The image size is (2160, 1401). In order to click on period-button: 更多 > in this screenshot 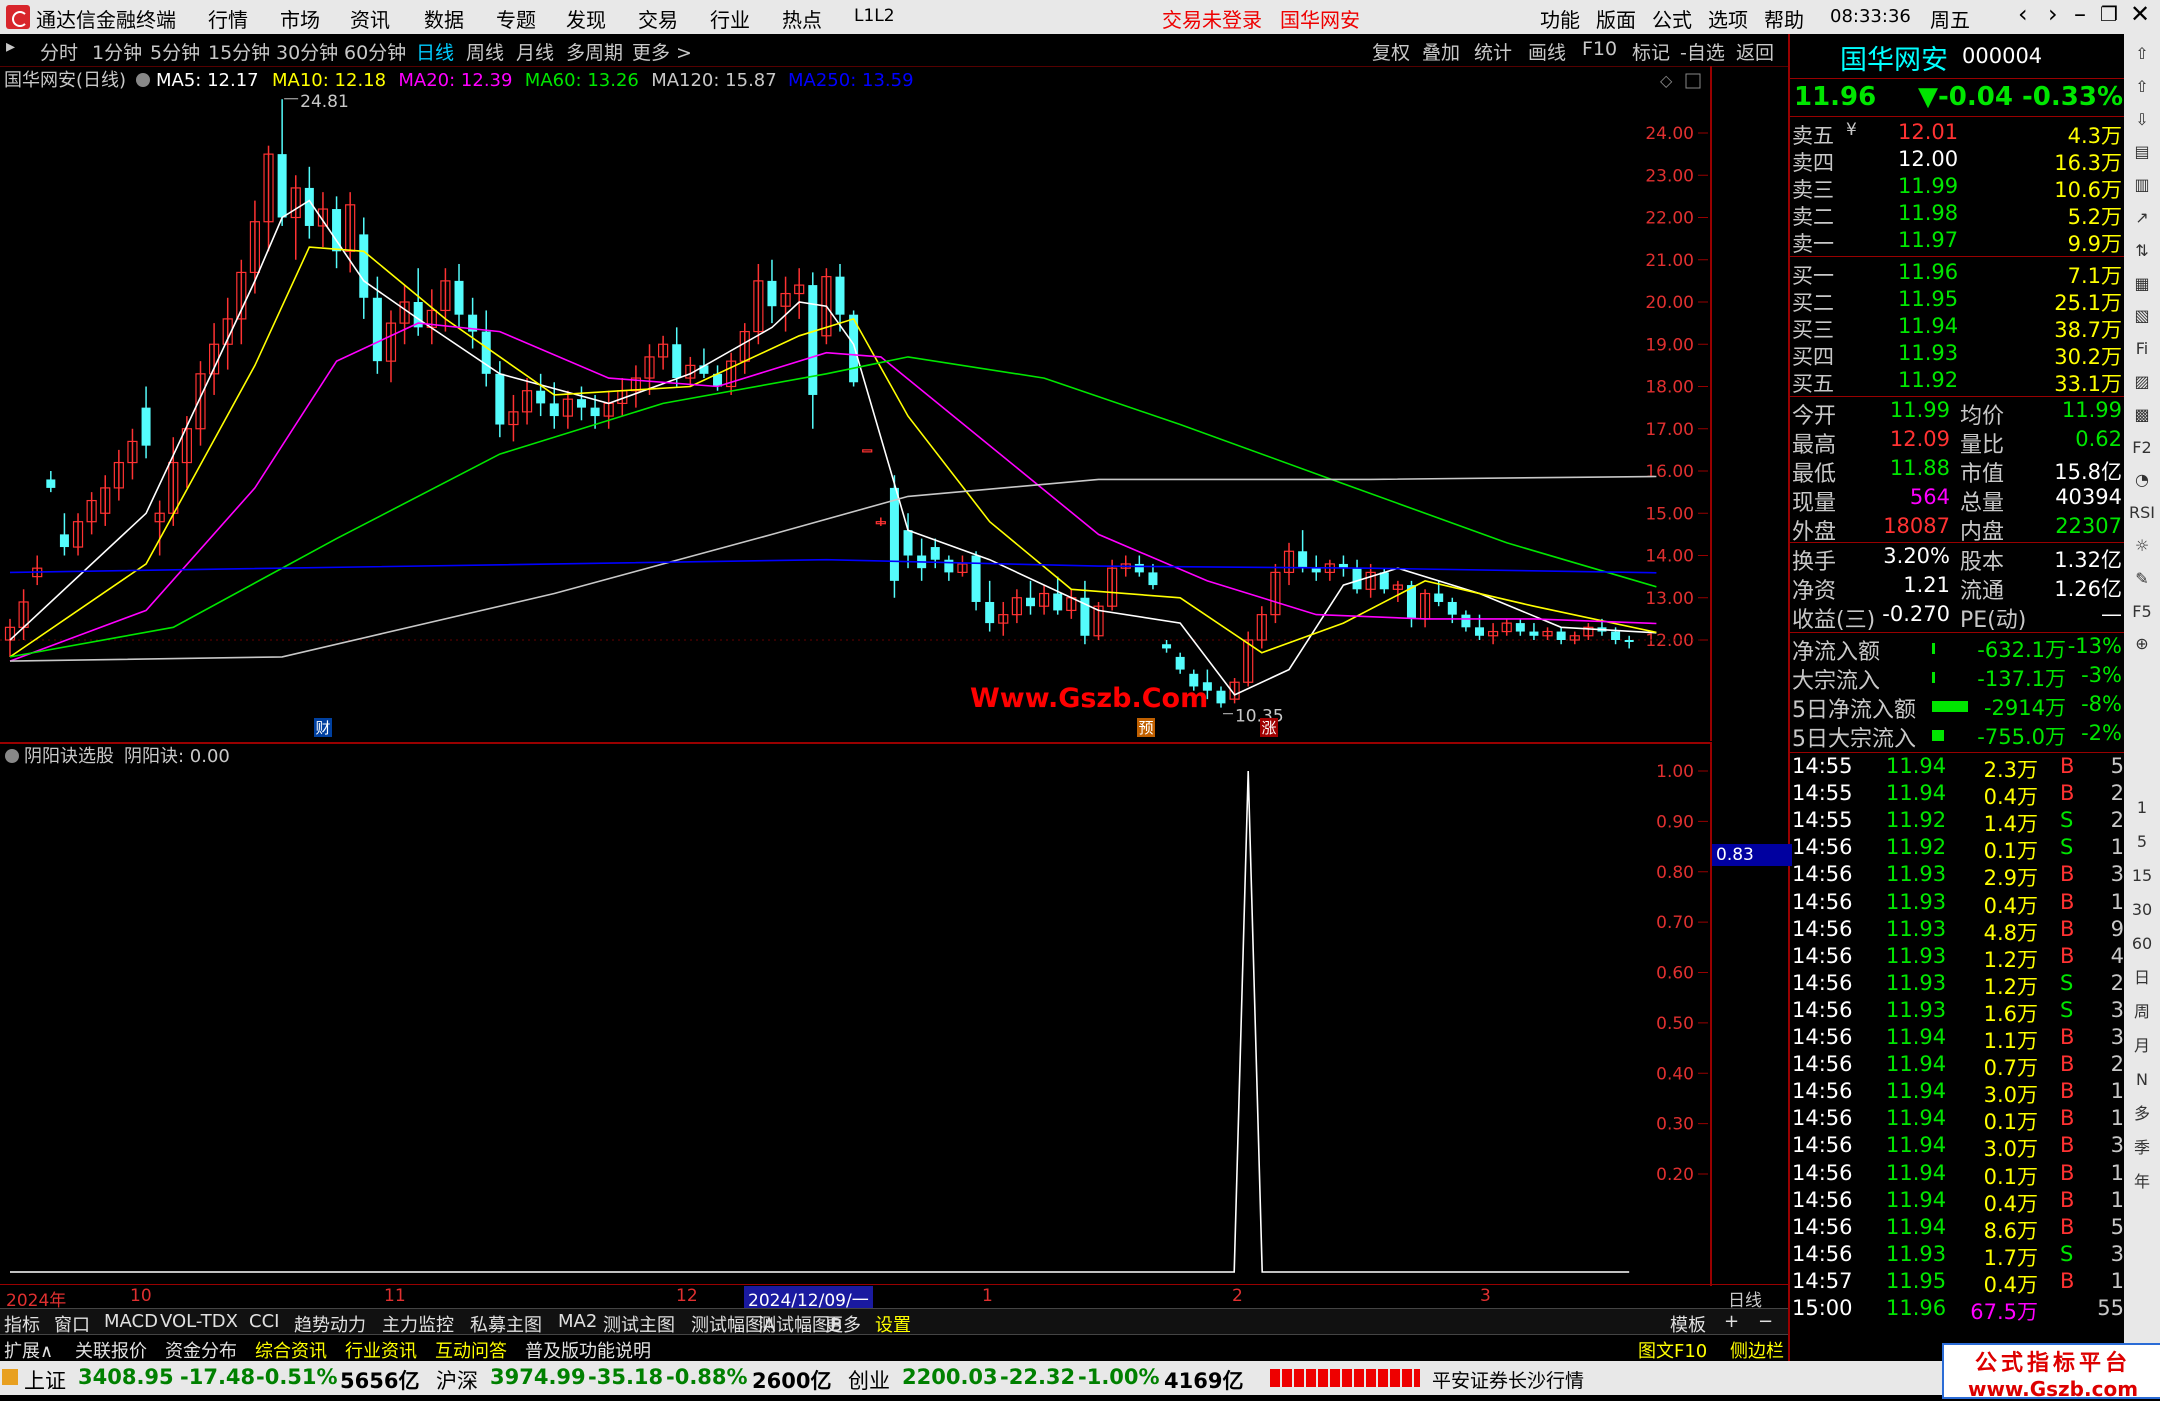, I will do `click(662, 51)`.